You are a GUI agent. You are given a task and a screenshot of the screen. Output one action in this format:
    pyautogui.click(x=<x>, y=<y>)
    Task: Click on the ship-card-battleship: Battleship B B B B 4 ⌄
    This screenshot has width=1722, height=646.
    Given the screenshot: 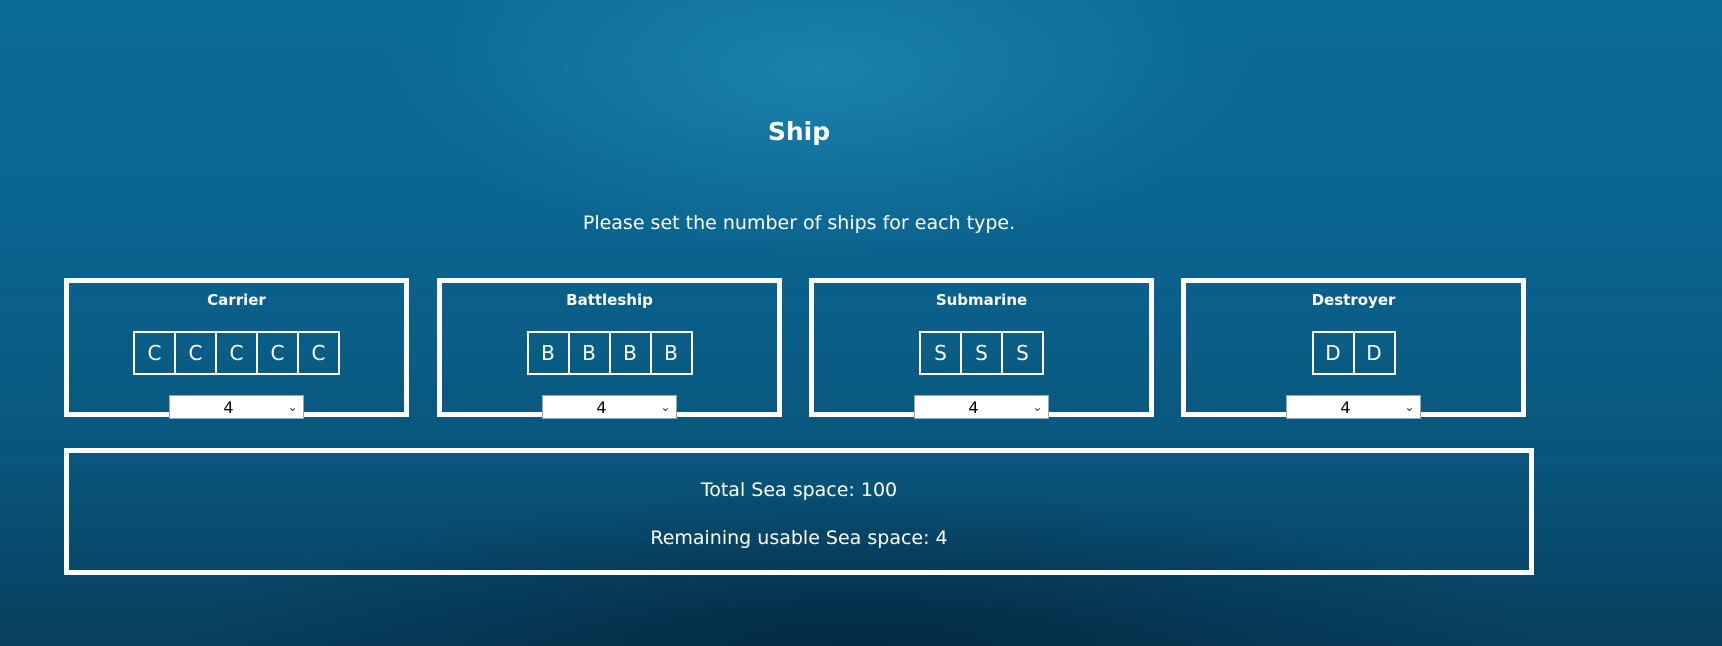 What is the action you would take?
    pyautogui.click(x=609, y=348)
    